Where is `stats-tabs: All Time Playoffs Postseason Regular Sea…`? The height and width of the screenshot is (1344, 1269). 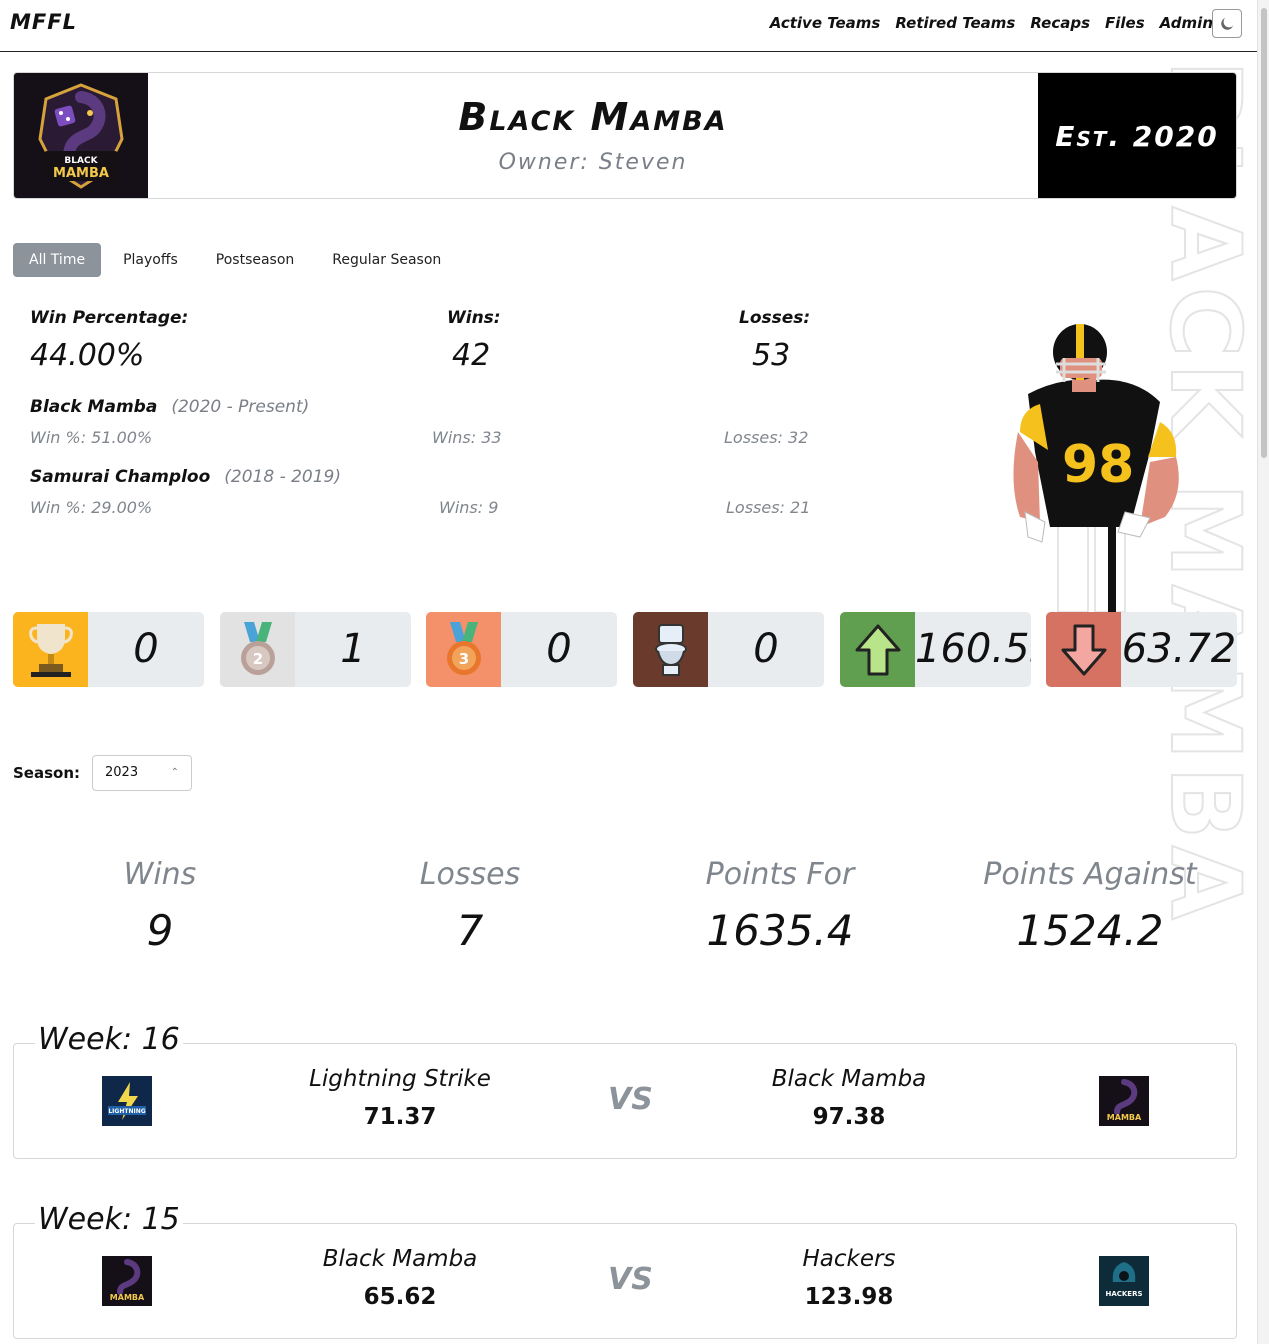
stats-tabs: All Time Playoffs Postseason Regular Sea… is located at coordinates (238, 260).